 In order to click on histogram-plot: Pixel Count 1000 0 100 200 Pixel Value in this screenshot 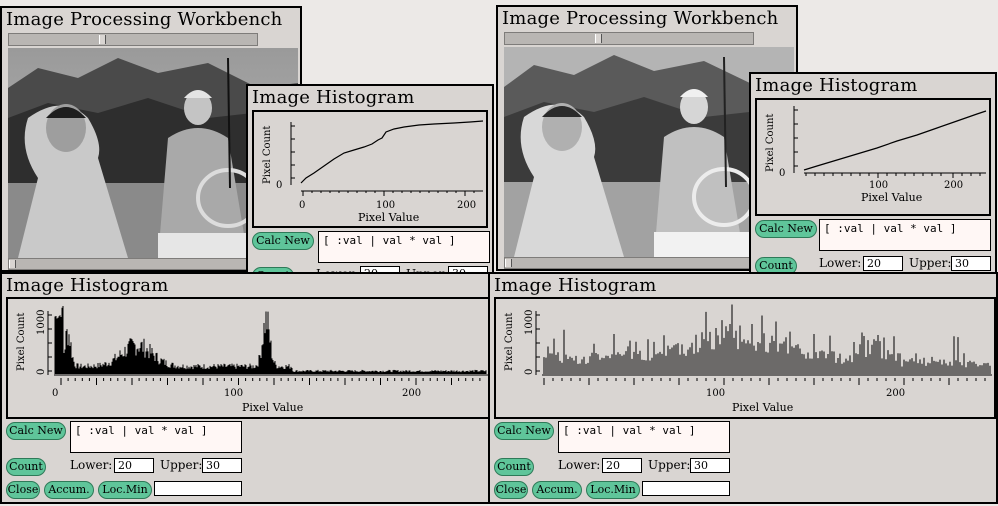, I will do `click(745, 358)`.